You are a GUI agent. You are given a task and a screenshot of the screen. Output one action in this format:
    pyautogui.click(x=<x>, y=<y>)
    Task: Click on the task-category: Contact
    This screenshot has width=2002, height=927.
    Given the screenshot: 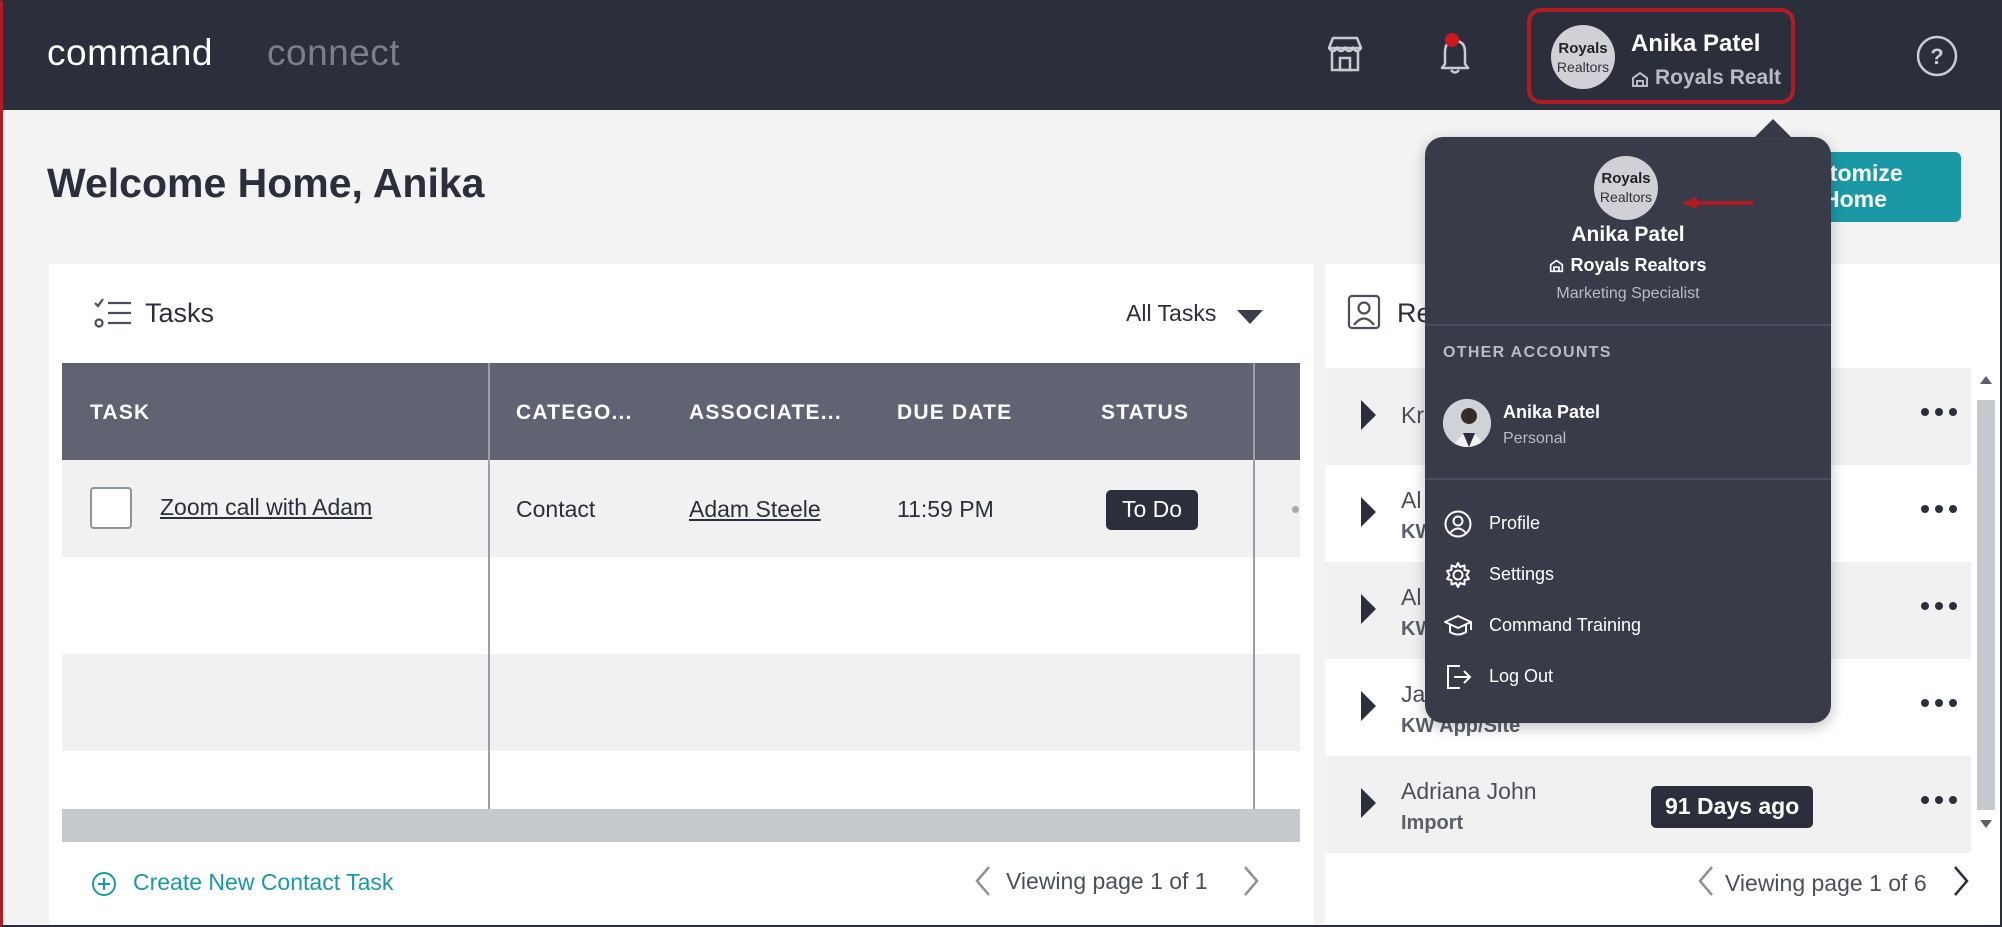 What is the action you would take?
    pyautogui.click(x=556, y=509)
    